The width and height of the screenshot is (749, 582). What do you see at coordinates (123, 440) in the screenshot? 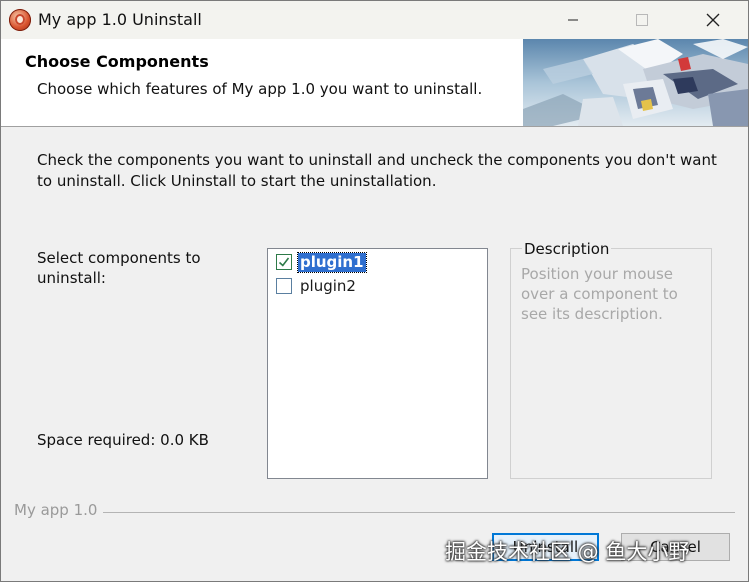
I see `space-required-text: Space required: 0.0 KB` at bounding box center [123, 440].